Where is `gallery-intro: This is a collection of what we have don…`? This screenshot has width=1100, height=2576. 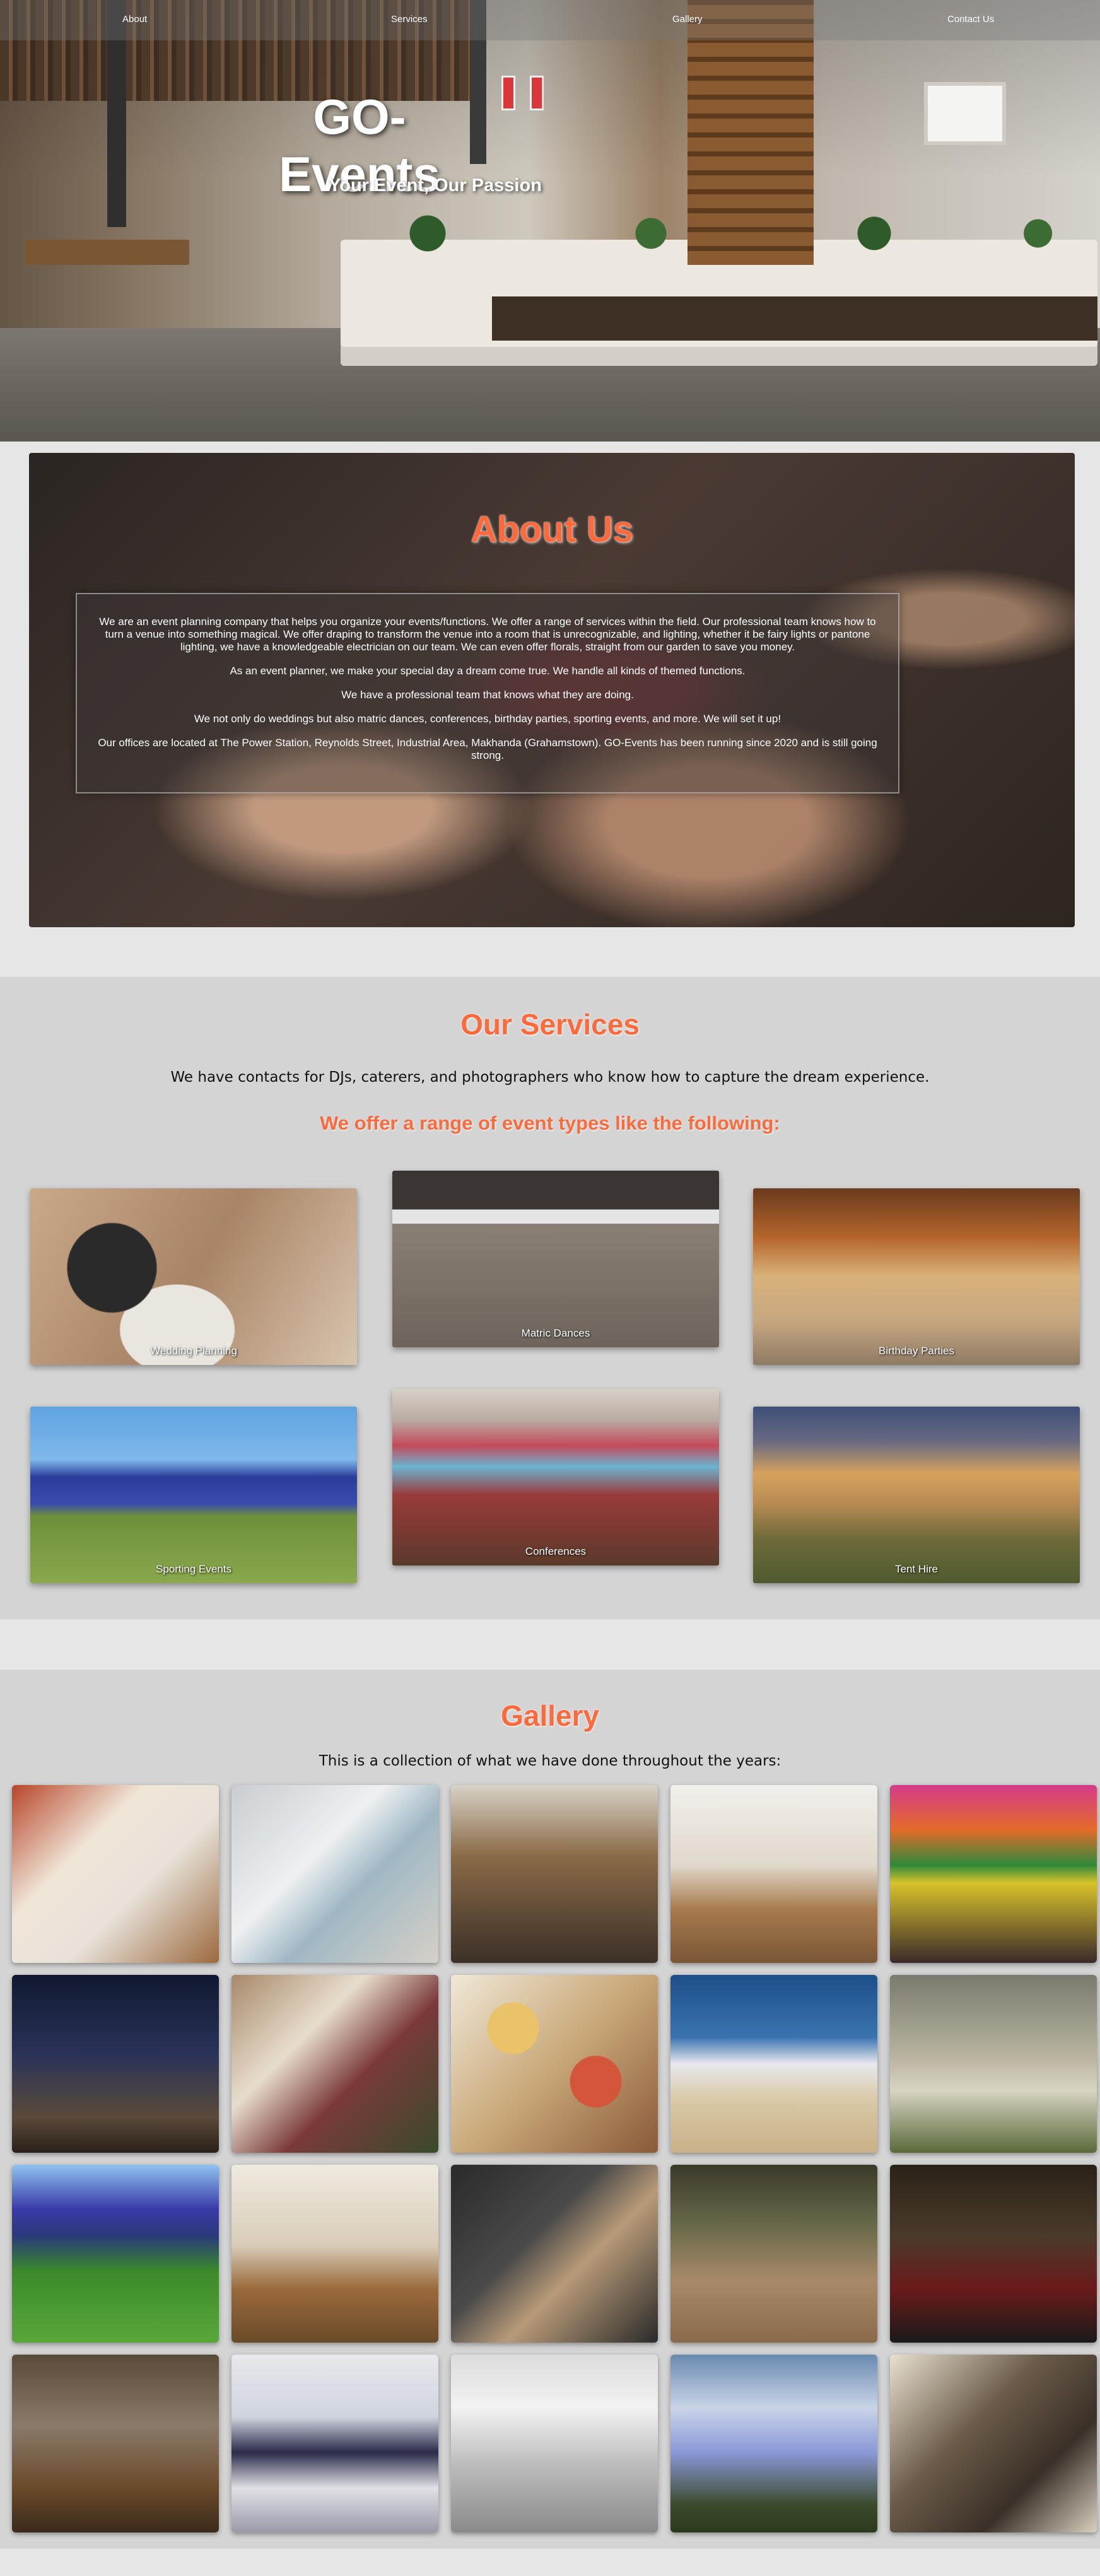
gallery-intro: This is a collection of what we have don… is located at coordinates (550, 1761).